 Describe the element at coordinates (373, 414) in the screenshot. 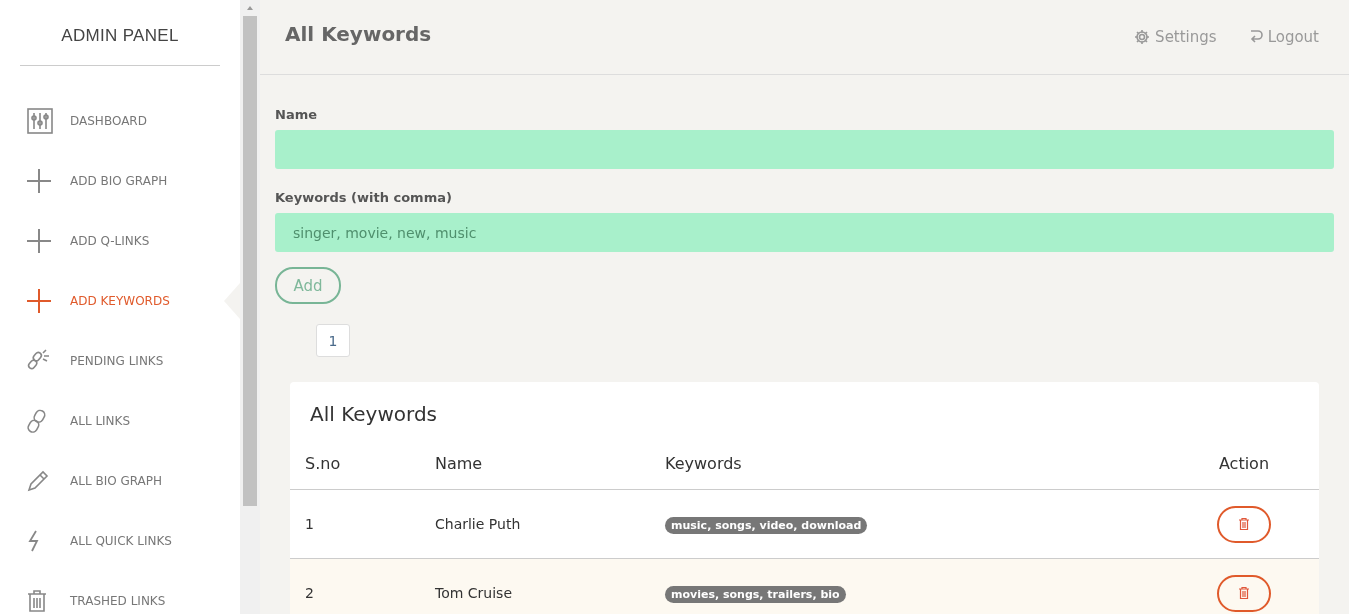

I see `table-title: All Keywords` at that location.